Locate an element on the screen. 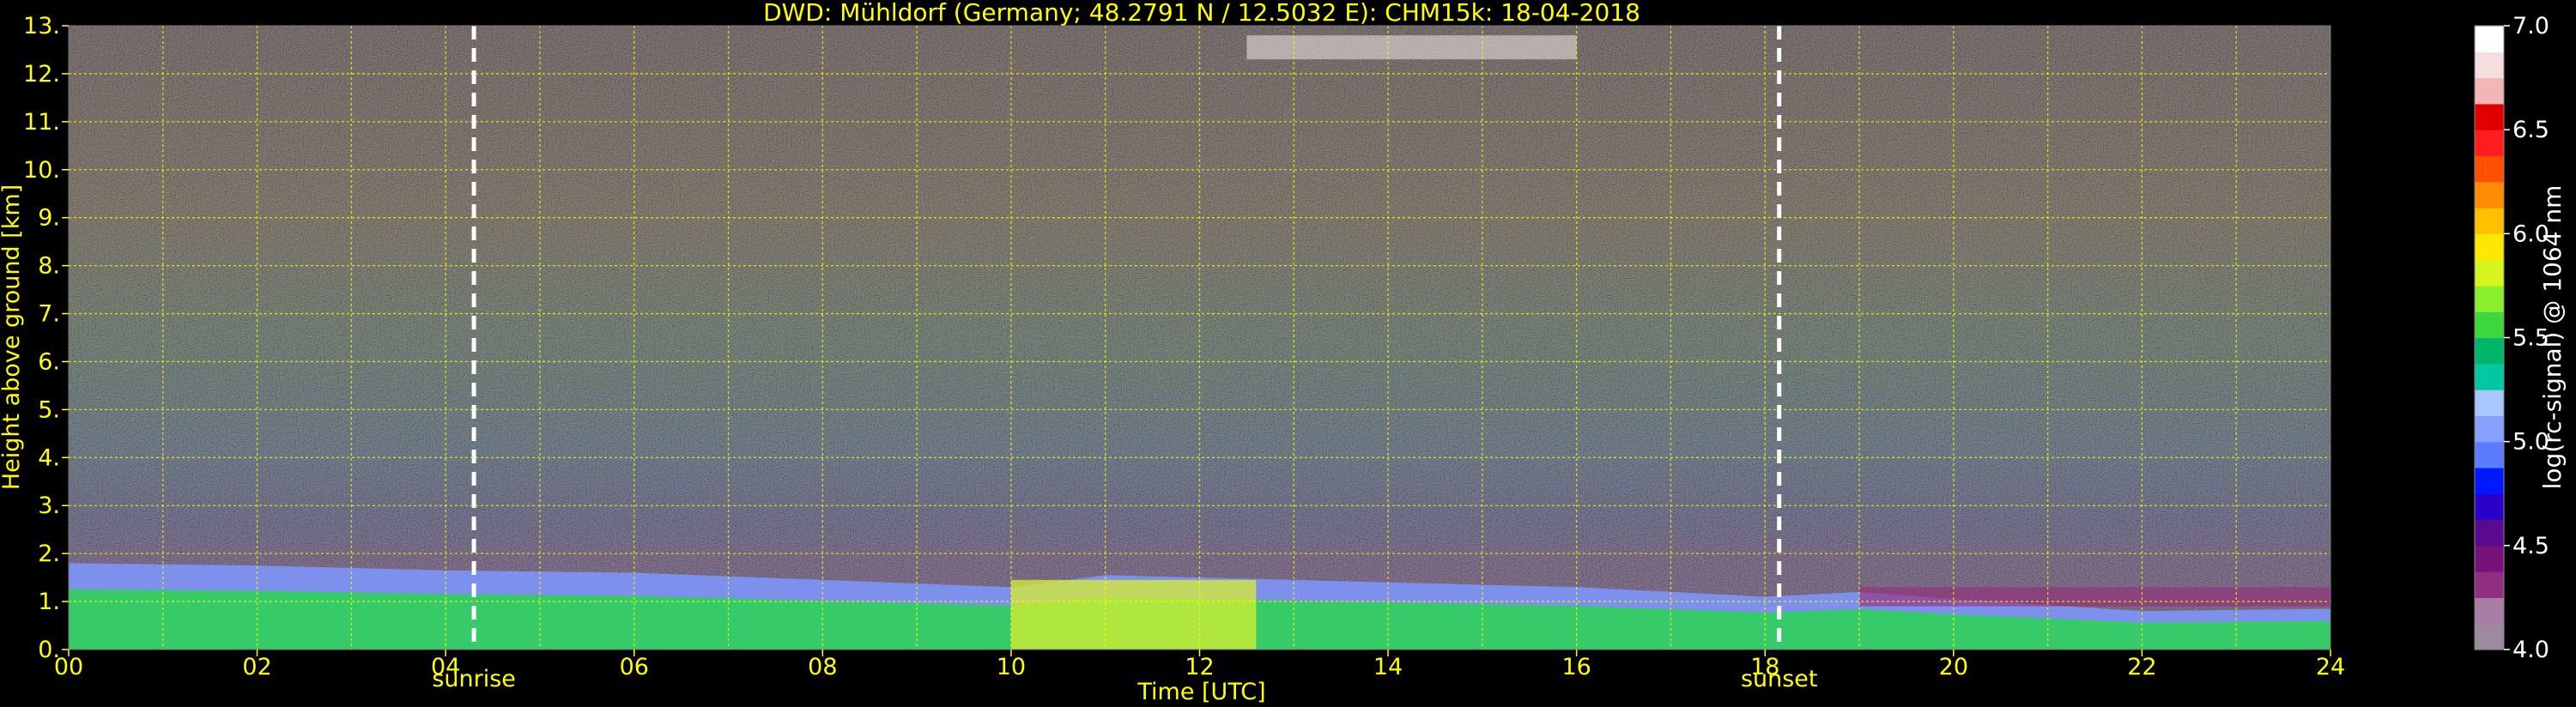  x-tick-label: 10 is located at coordinates (1011, 667).